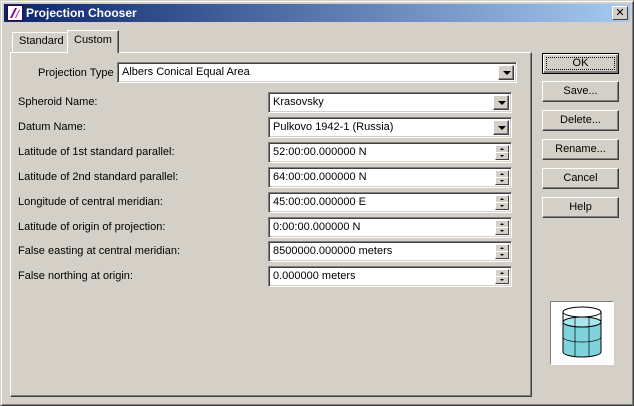  I want to click on lat-origin-spinner, so click(502, 227).